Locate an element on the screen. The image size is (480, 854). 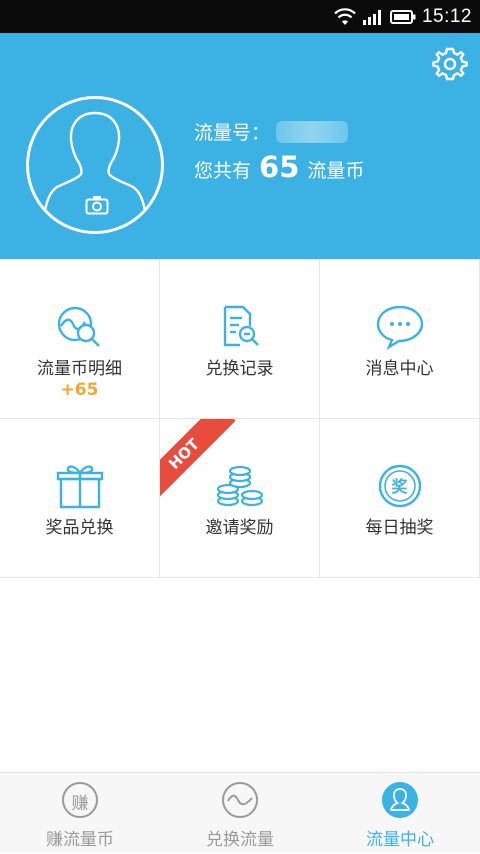
user-id-label: 流量号： is located at coordinates (232, 133).